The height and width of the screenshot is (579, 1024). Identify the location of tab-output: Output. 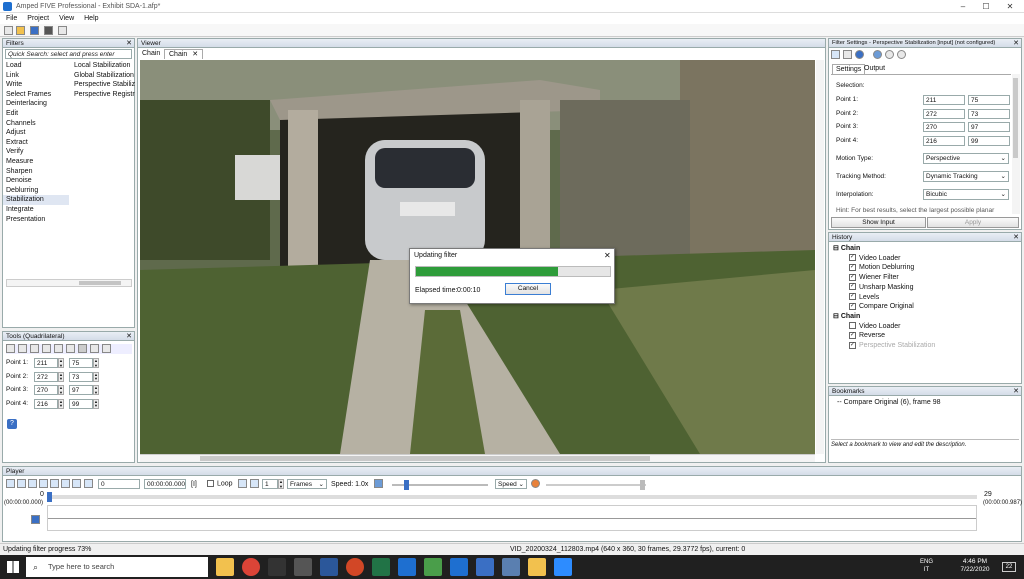
(874, 68).